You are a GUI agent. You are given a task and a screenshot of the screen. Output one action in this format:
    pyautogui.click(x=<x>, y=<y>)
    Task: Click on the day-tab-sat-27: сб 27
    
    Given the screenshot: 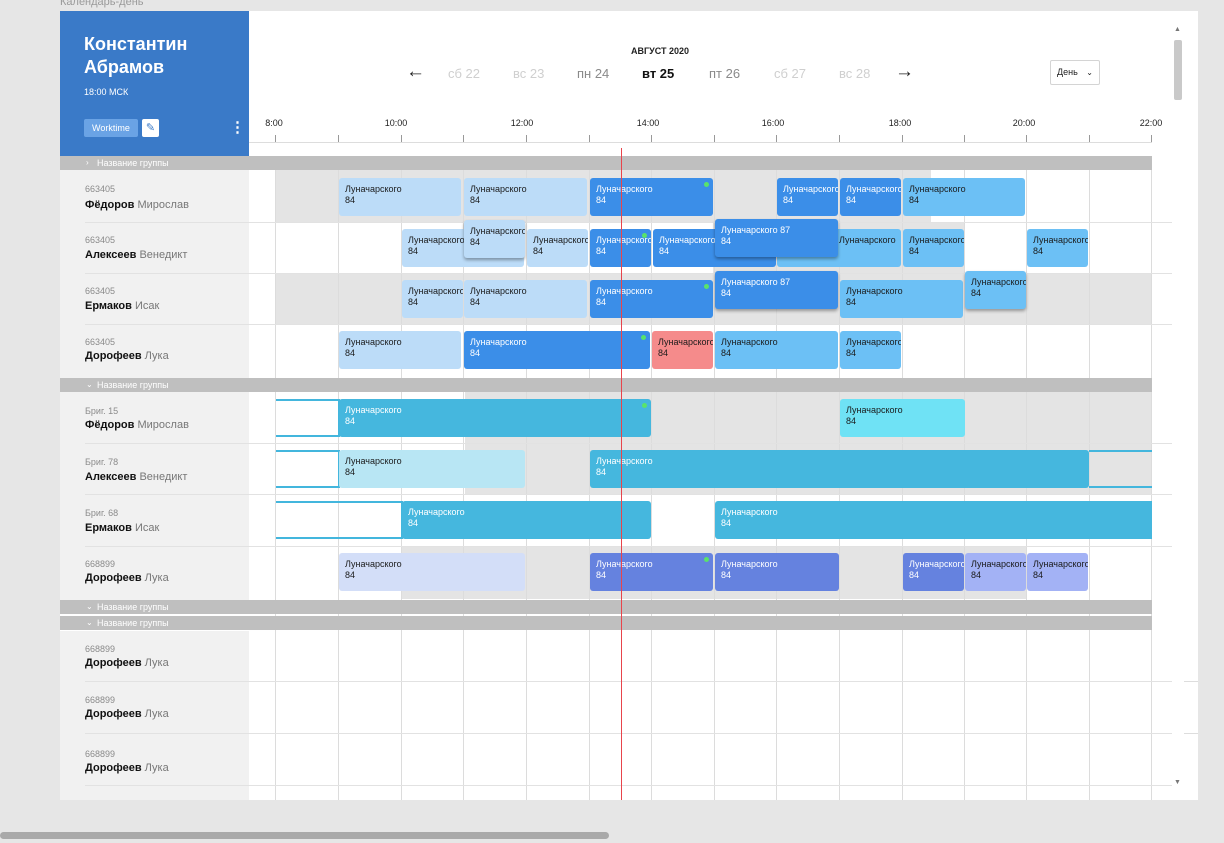 What is the action you would take?
    pyautogui.click(x=790, y=73)
    